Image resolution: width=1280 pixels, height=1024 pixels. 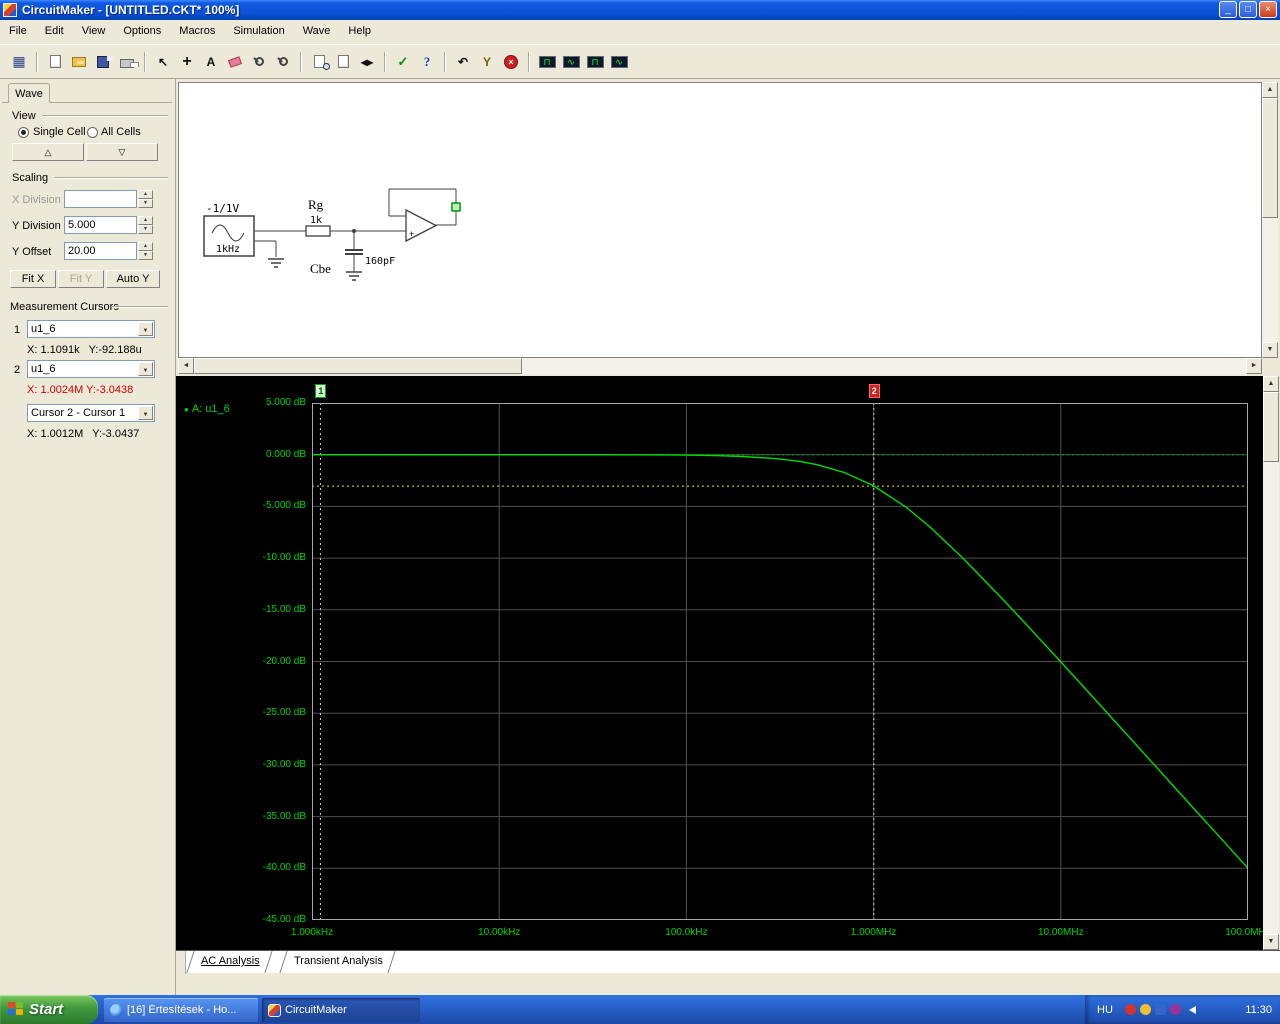 What do you see at coordinates (49, 1009) in the screenshot?
I see `start-button: Start` at bounding box center [49, 1009].